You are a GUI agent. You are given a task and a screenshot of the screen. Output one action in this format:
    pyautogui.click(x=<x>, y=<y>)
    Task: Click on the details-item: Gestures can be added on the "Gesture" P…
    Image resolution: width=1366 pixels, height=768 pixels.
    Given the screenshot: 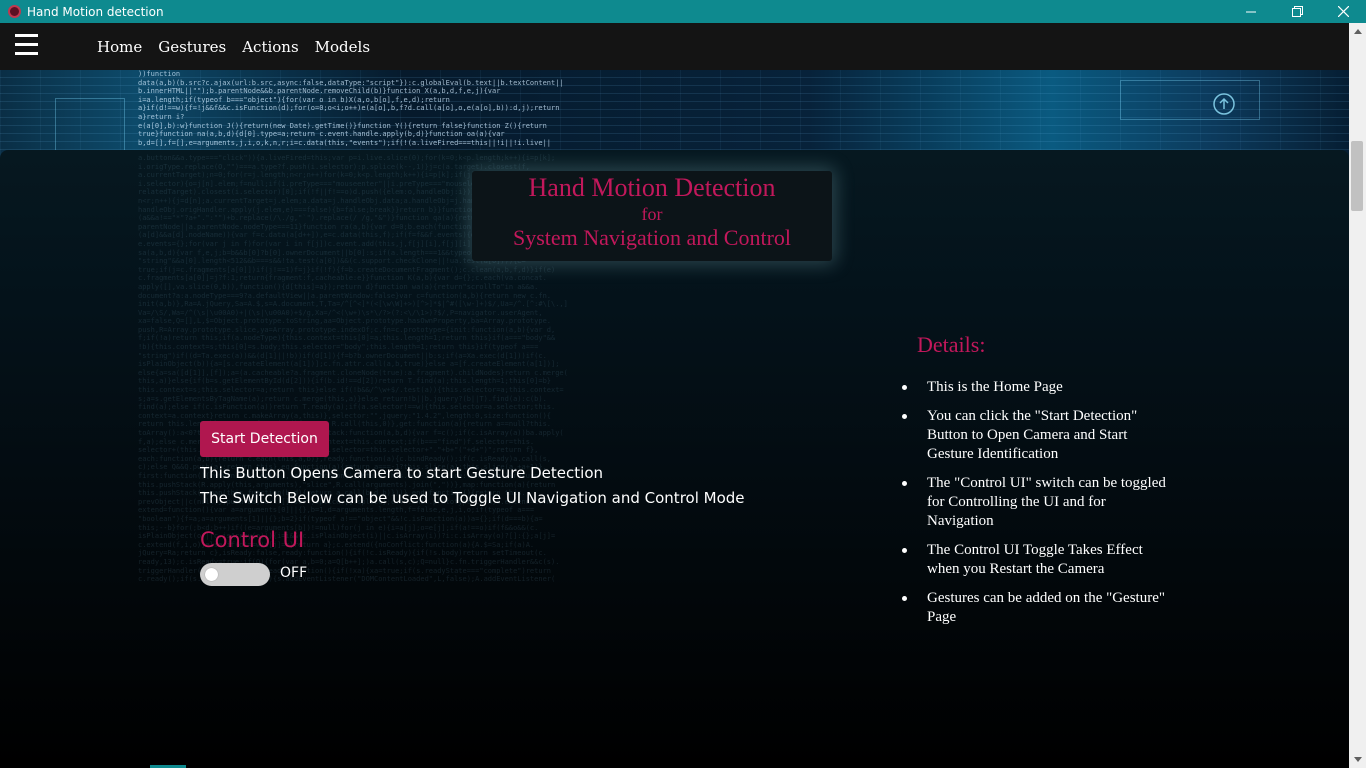 What is the action you would take?
    pyautogui.click(x=1037, y=608)
    